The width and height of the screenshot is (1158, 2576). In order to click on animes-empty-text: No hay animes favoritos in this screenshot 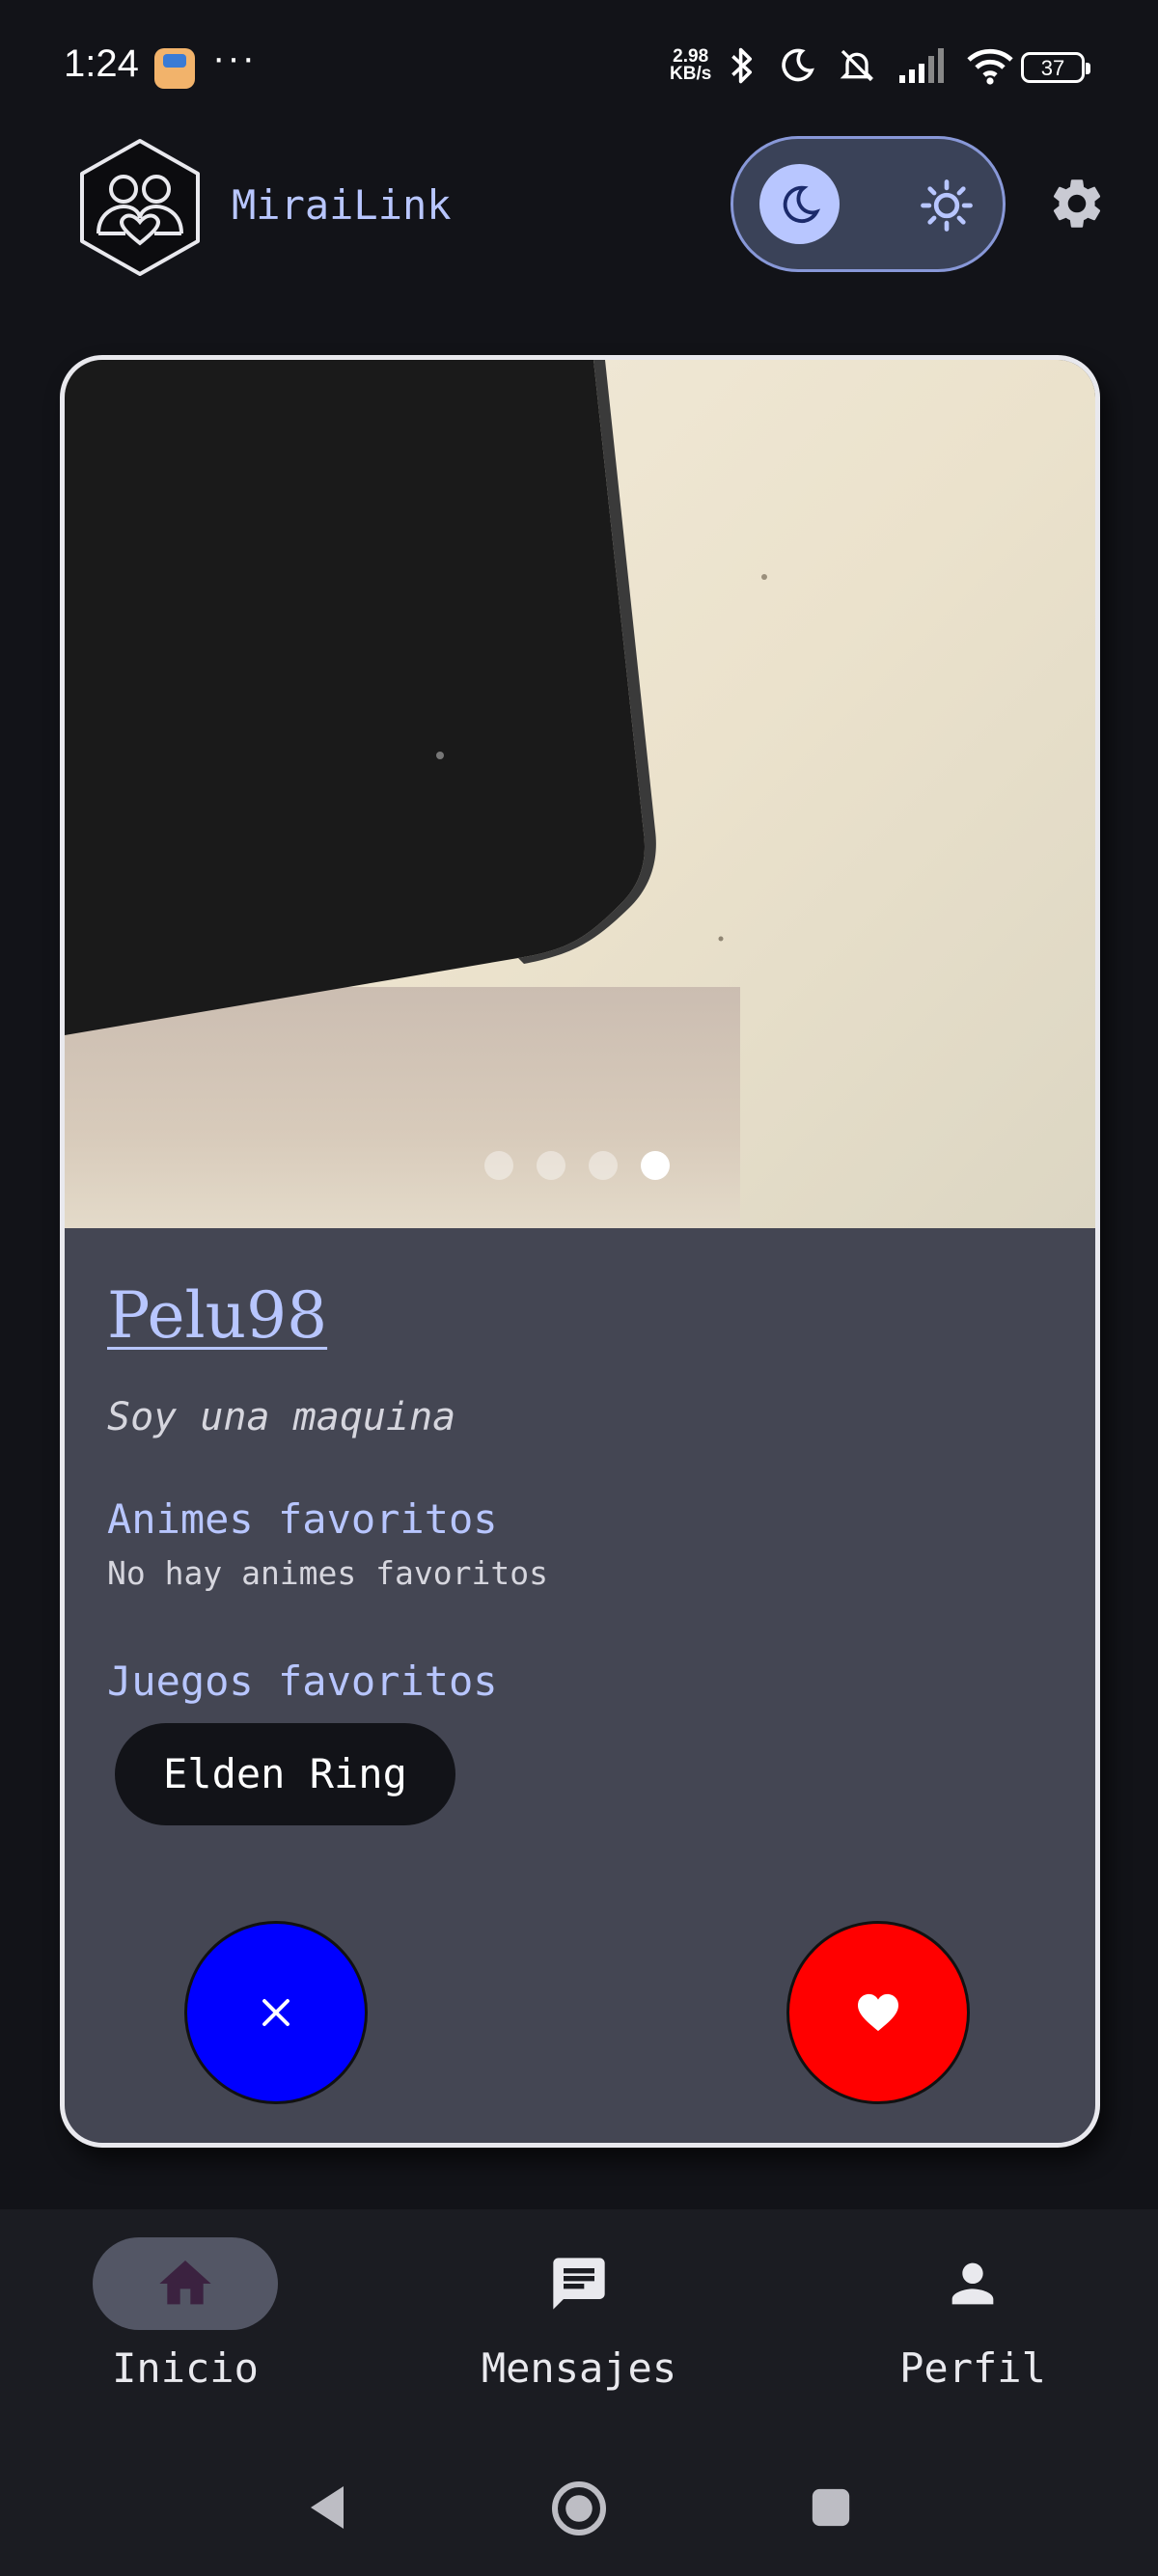, I will do `click(327, 1573)`.